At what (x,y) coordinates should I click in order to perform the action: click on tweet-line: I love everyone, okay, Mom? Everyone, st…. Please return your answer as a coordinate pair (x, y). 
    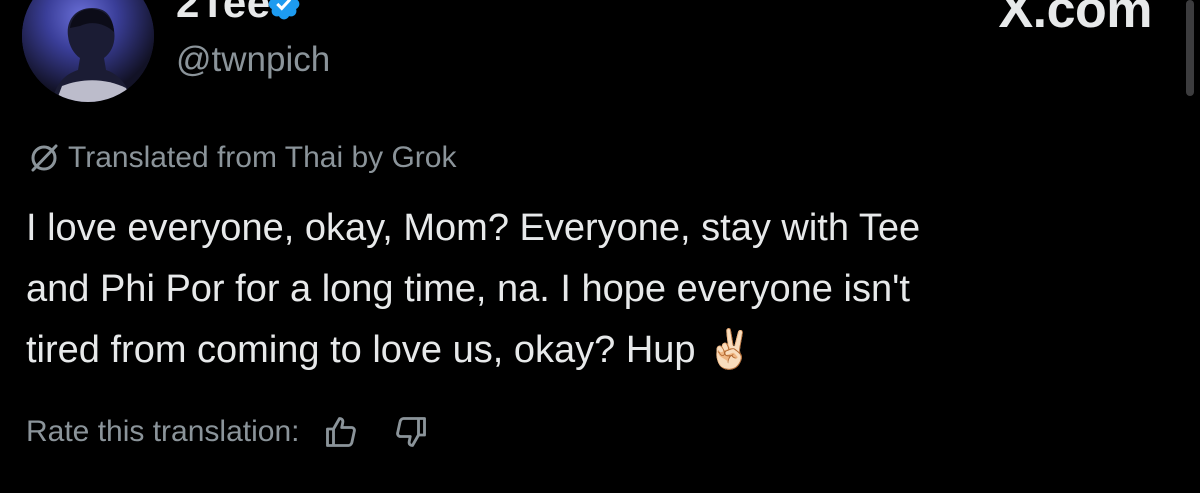
    Looking at the image, I should click on (473, 228).